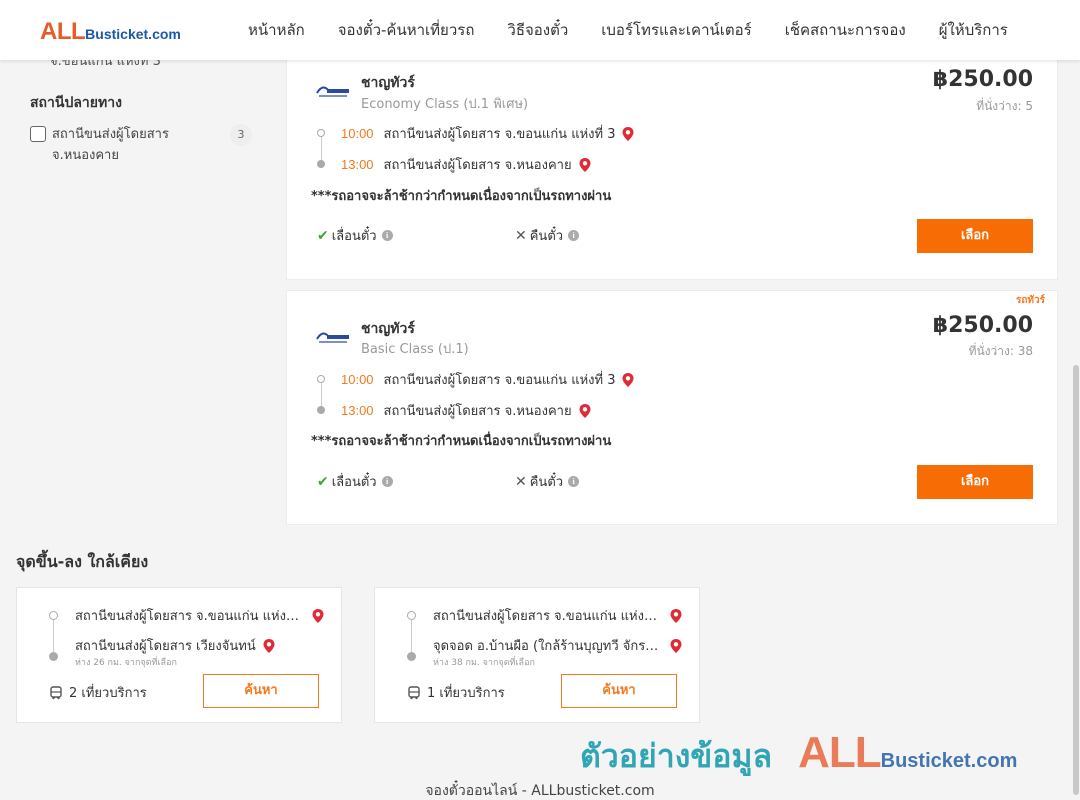  Describe the element at coordinates (165, 646) in the screenshot. I see `nearby-destination-name: สถานีขนส่งผู้โดยสาร เวียงจันทน์` at that location.